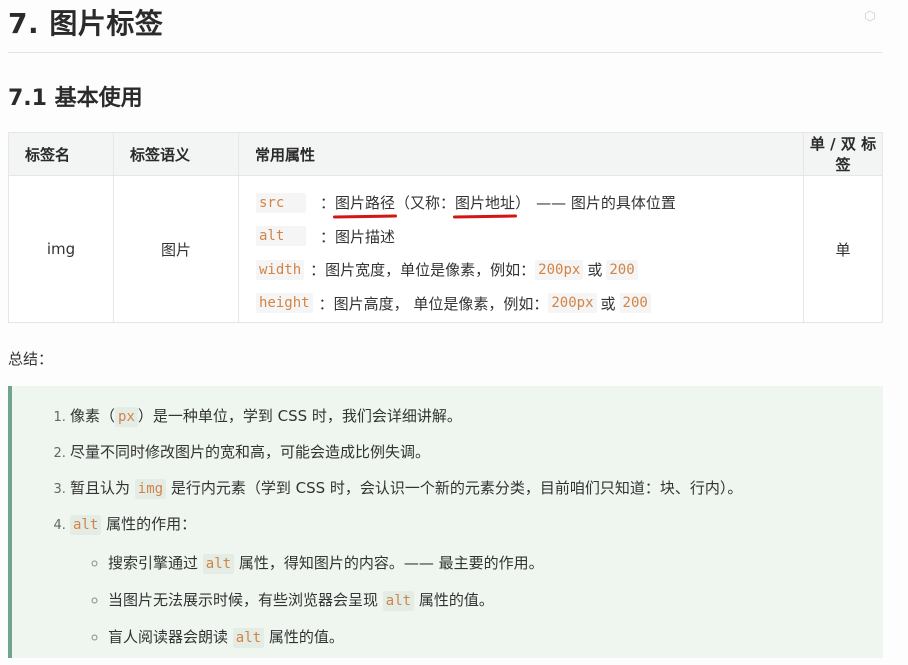 The image size is (908, 665). What do you see at coordinates (433, 303) in the screenshot?
I see `attr-text: ：图片高度， 单位是像素，例如：` at bounding box center [433, 303].